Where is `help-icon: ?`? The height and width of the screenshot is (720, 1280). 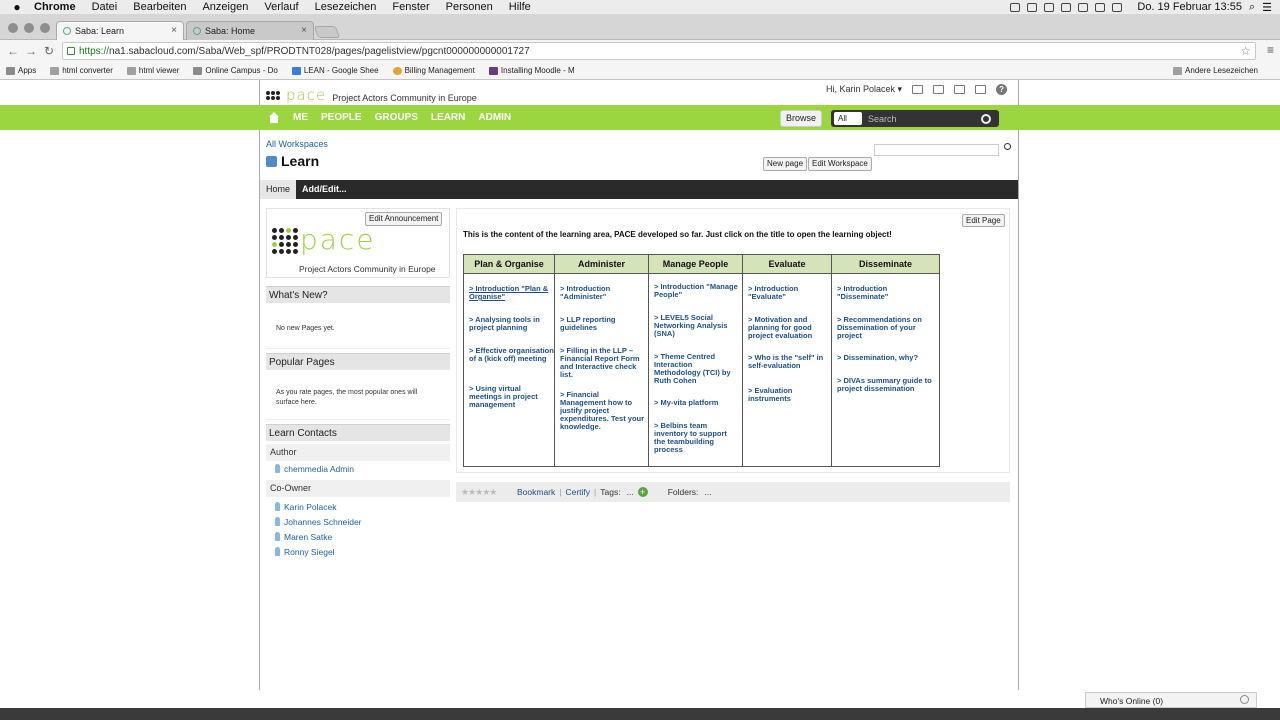 help-icon: ? is located at coordinates (1002, 89).